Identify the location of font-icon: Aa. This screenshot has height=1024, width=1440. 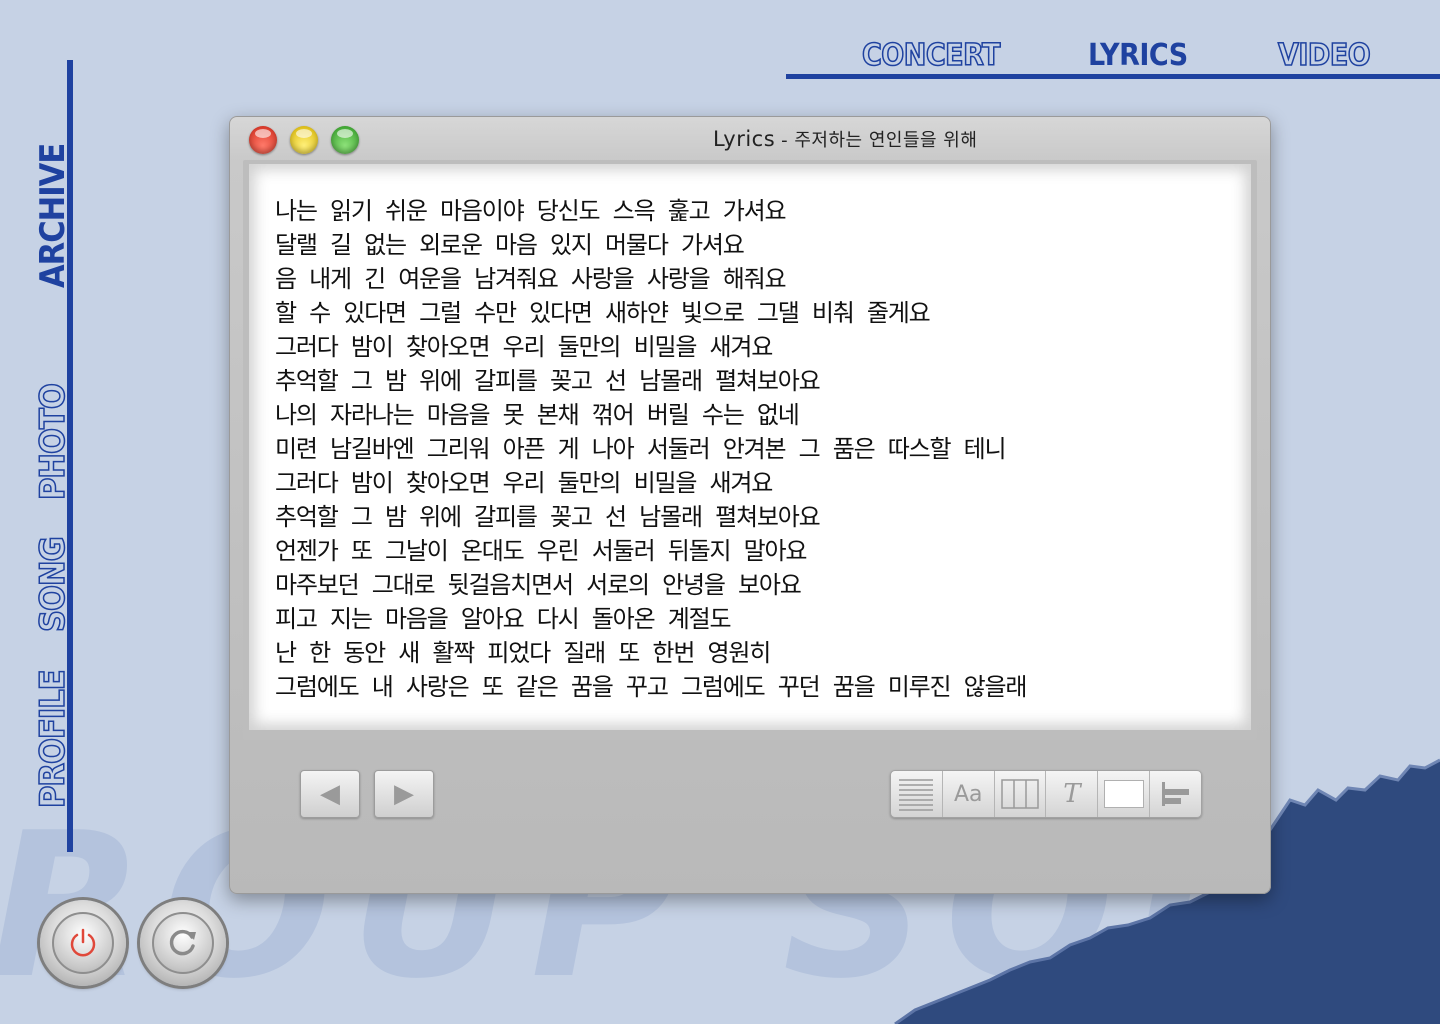
(968, 794).